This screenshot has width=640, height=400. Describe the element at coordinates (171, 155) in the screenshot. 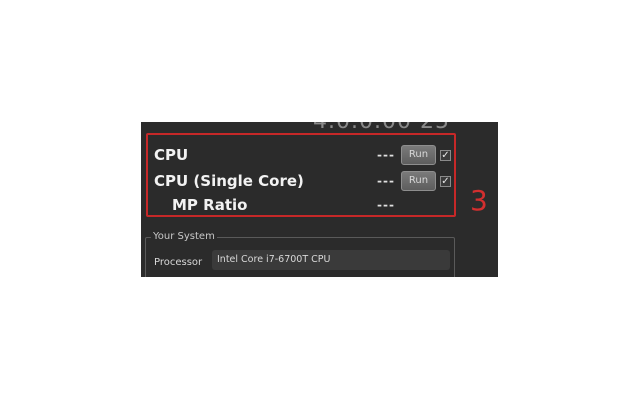

I see `benchmark-label-cpu: CPU` at that location.